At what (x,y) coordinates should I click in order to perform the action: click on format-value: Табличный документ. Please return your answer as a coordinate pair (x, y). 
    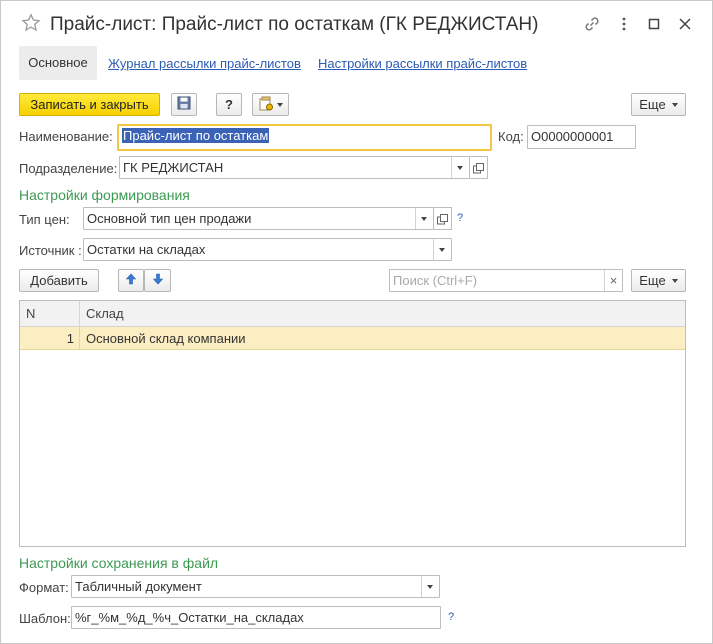
    Looking at the image, I should click on (138, 586).